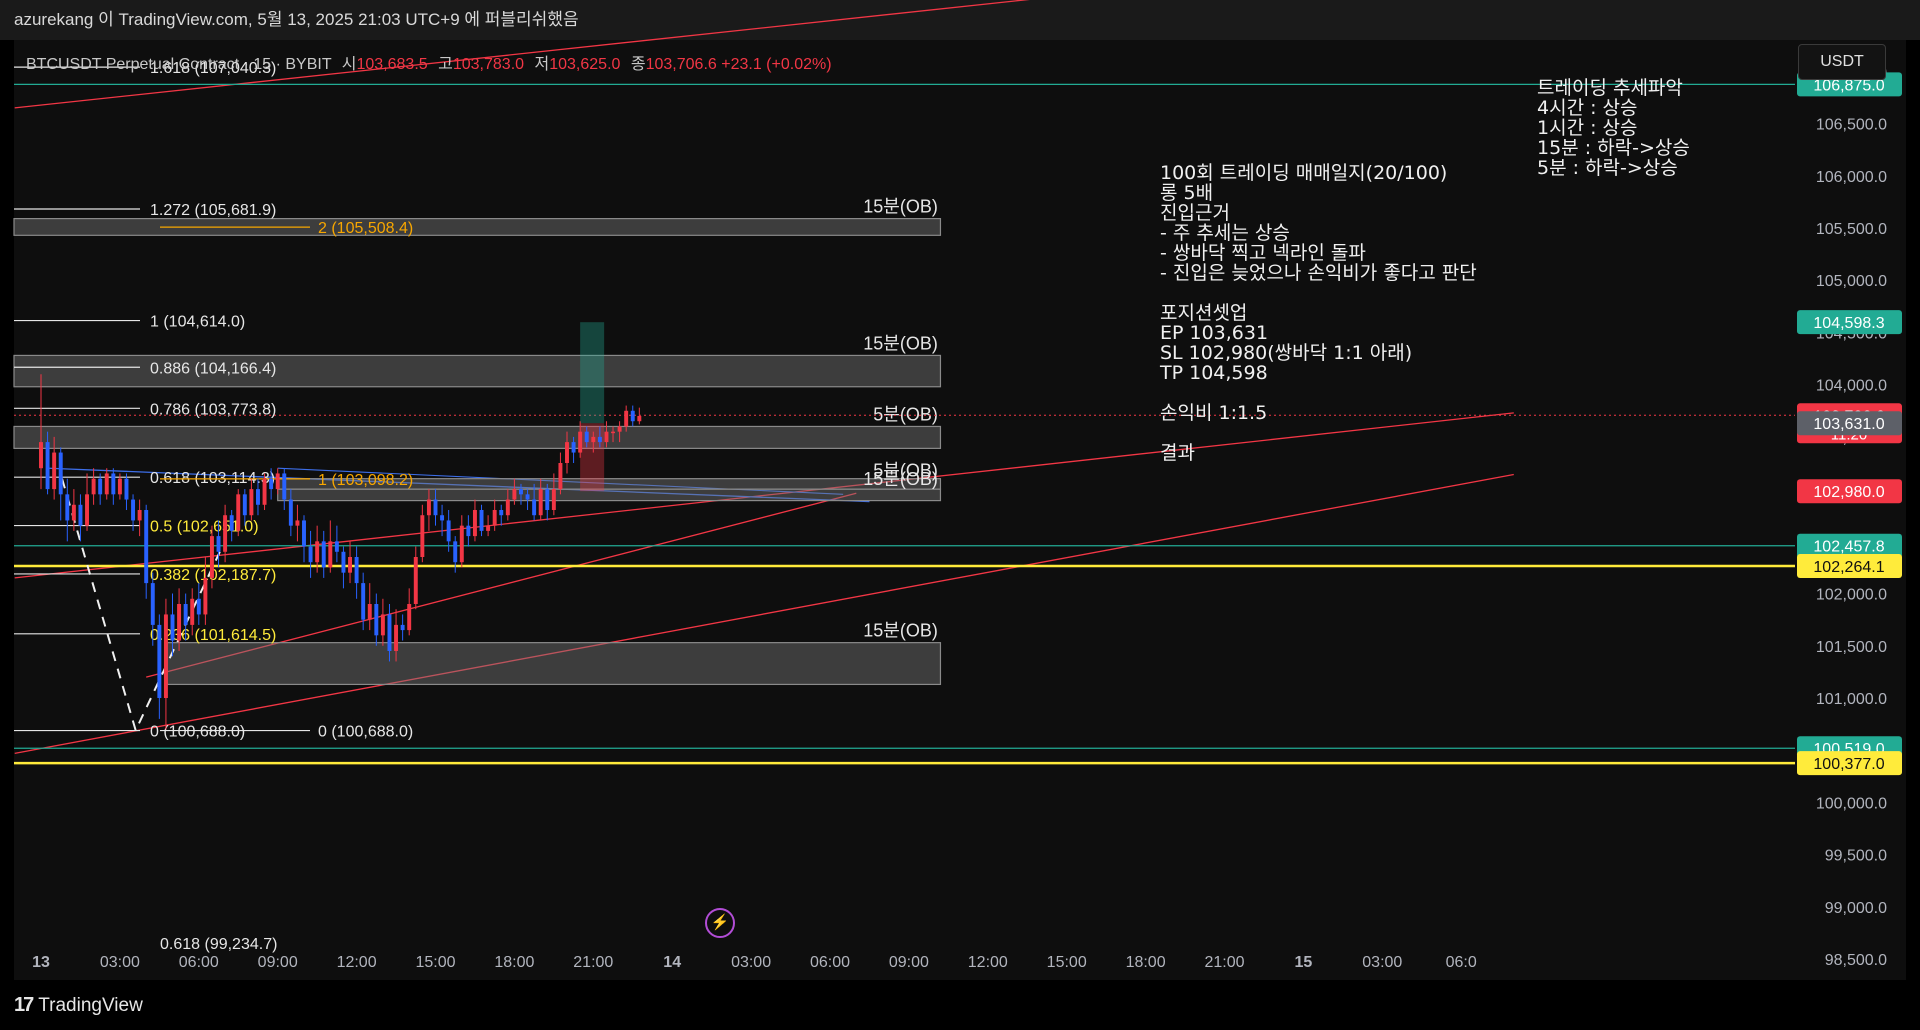  I want to click on tradingview-brand: 17 TradingView, so click(78, 1005).